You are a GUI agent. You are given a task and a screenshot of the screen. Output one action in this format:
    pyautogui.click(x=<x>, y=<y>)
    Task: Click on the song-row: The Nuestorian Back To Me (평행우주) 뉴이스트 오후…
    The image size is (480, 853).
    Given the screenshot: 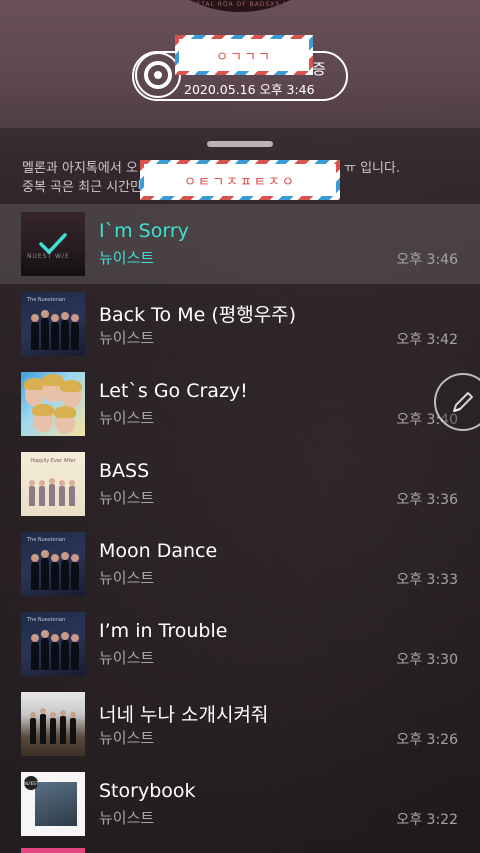 What is the action you would take?
    pyautogui.click(x=240, y=324)
    